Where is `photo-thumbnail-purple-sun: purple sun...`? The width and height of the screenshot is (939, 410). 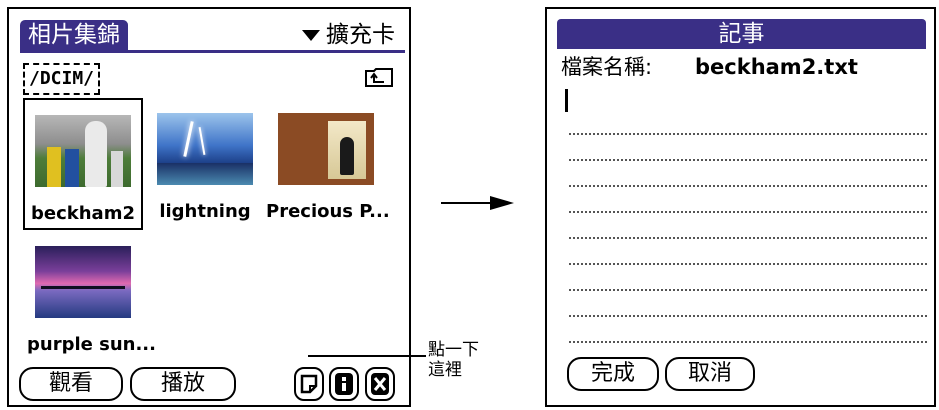
photo-thumbnail-purple-sun: purple sun... is located at coordinates (89, 301).